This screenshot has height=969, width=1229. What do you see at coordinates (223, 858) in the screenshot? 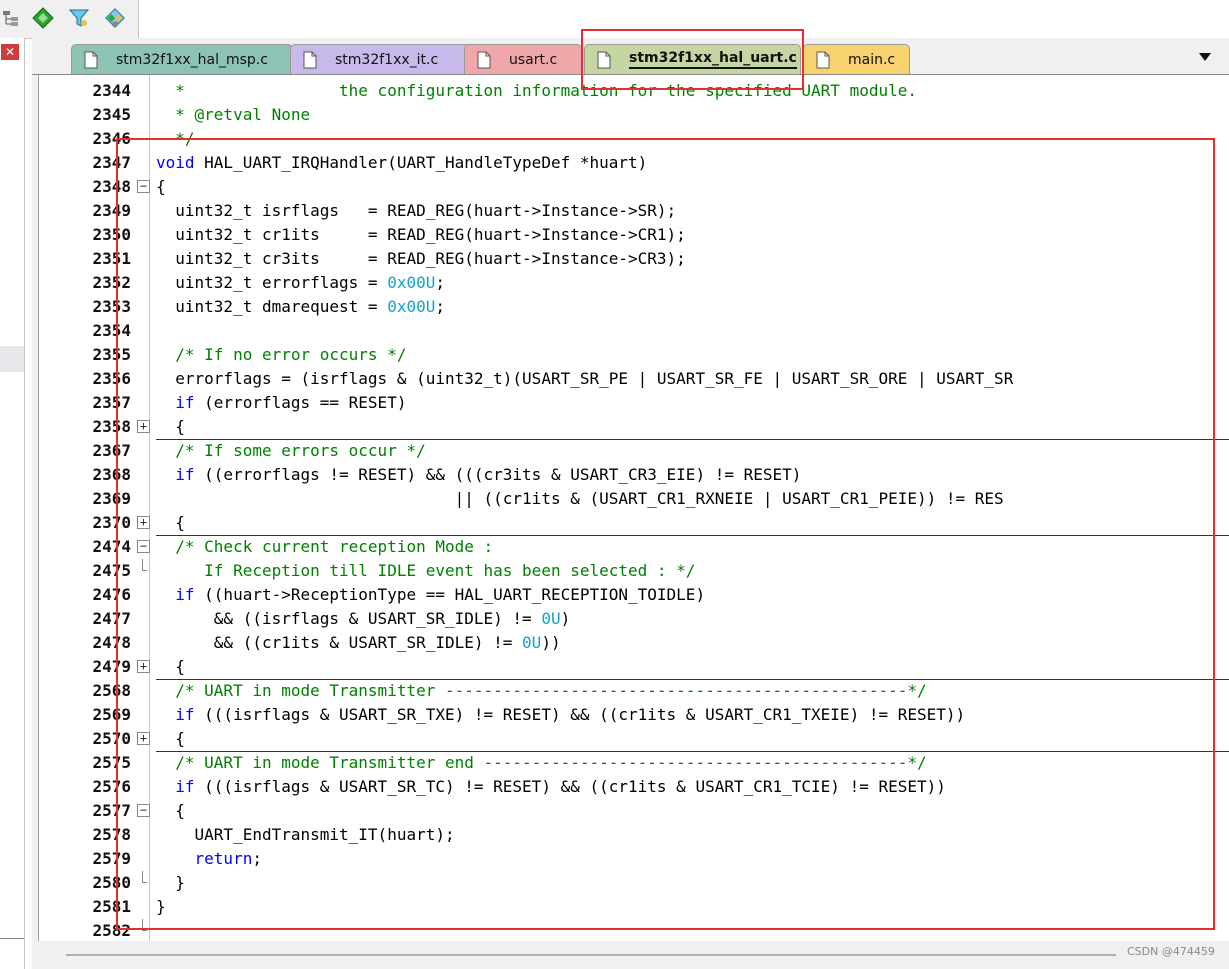
I see `code-keyword: return` at bounding box center [223, 858].